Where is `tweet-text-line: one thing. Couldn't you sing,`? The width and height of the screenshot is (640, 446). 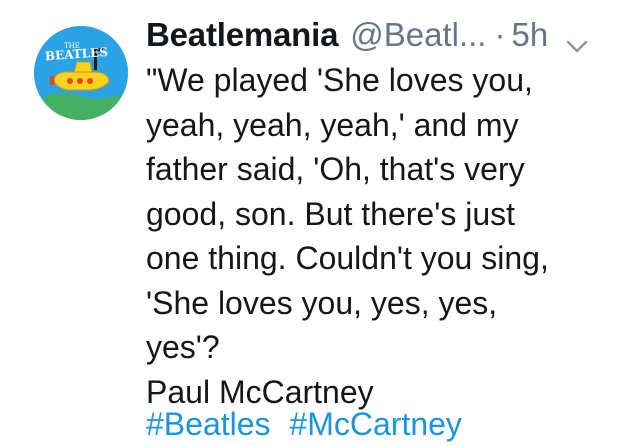
tweet-text-line: one thing. Couldn't you sing, is located at coordinates (347, 258).